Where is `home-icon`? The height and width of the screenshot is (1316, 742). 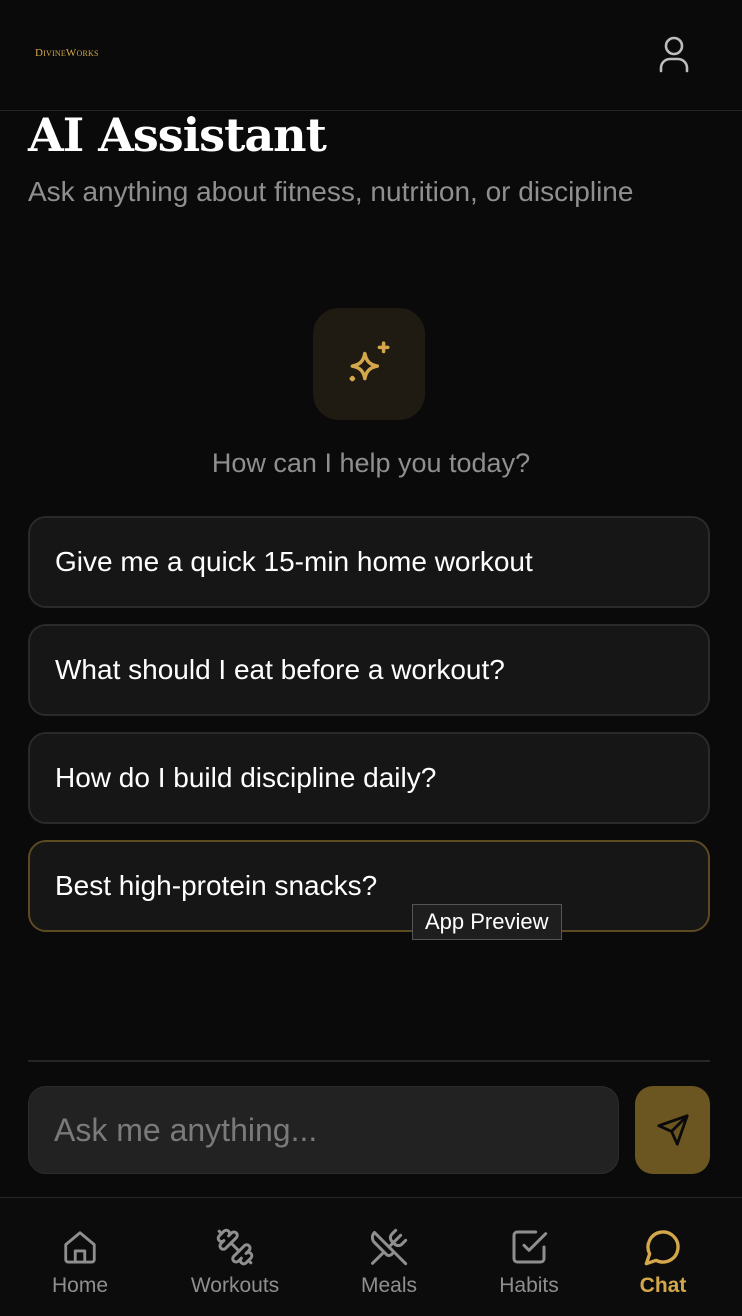 home-icon is located at coordinates (80, 1247).